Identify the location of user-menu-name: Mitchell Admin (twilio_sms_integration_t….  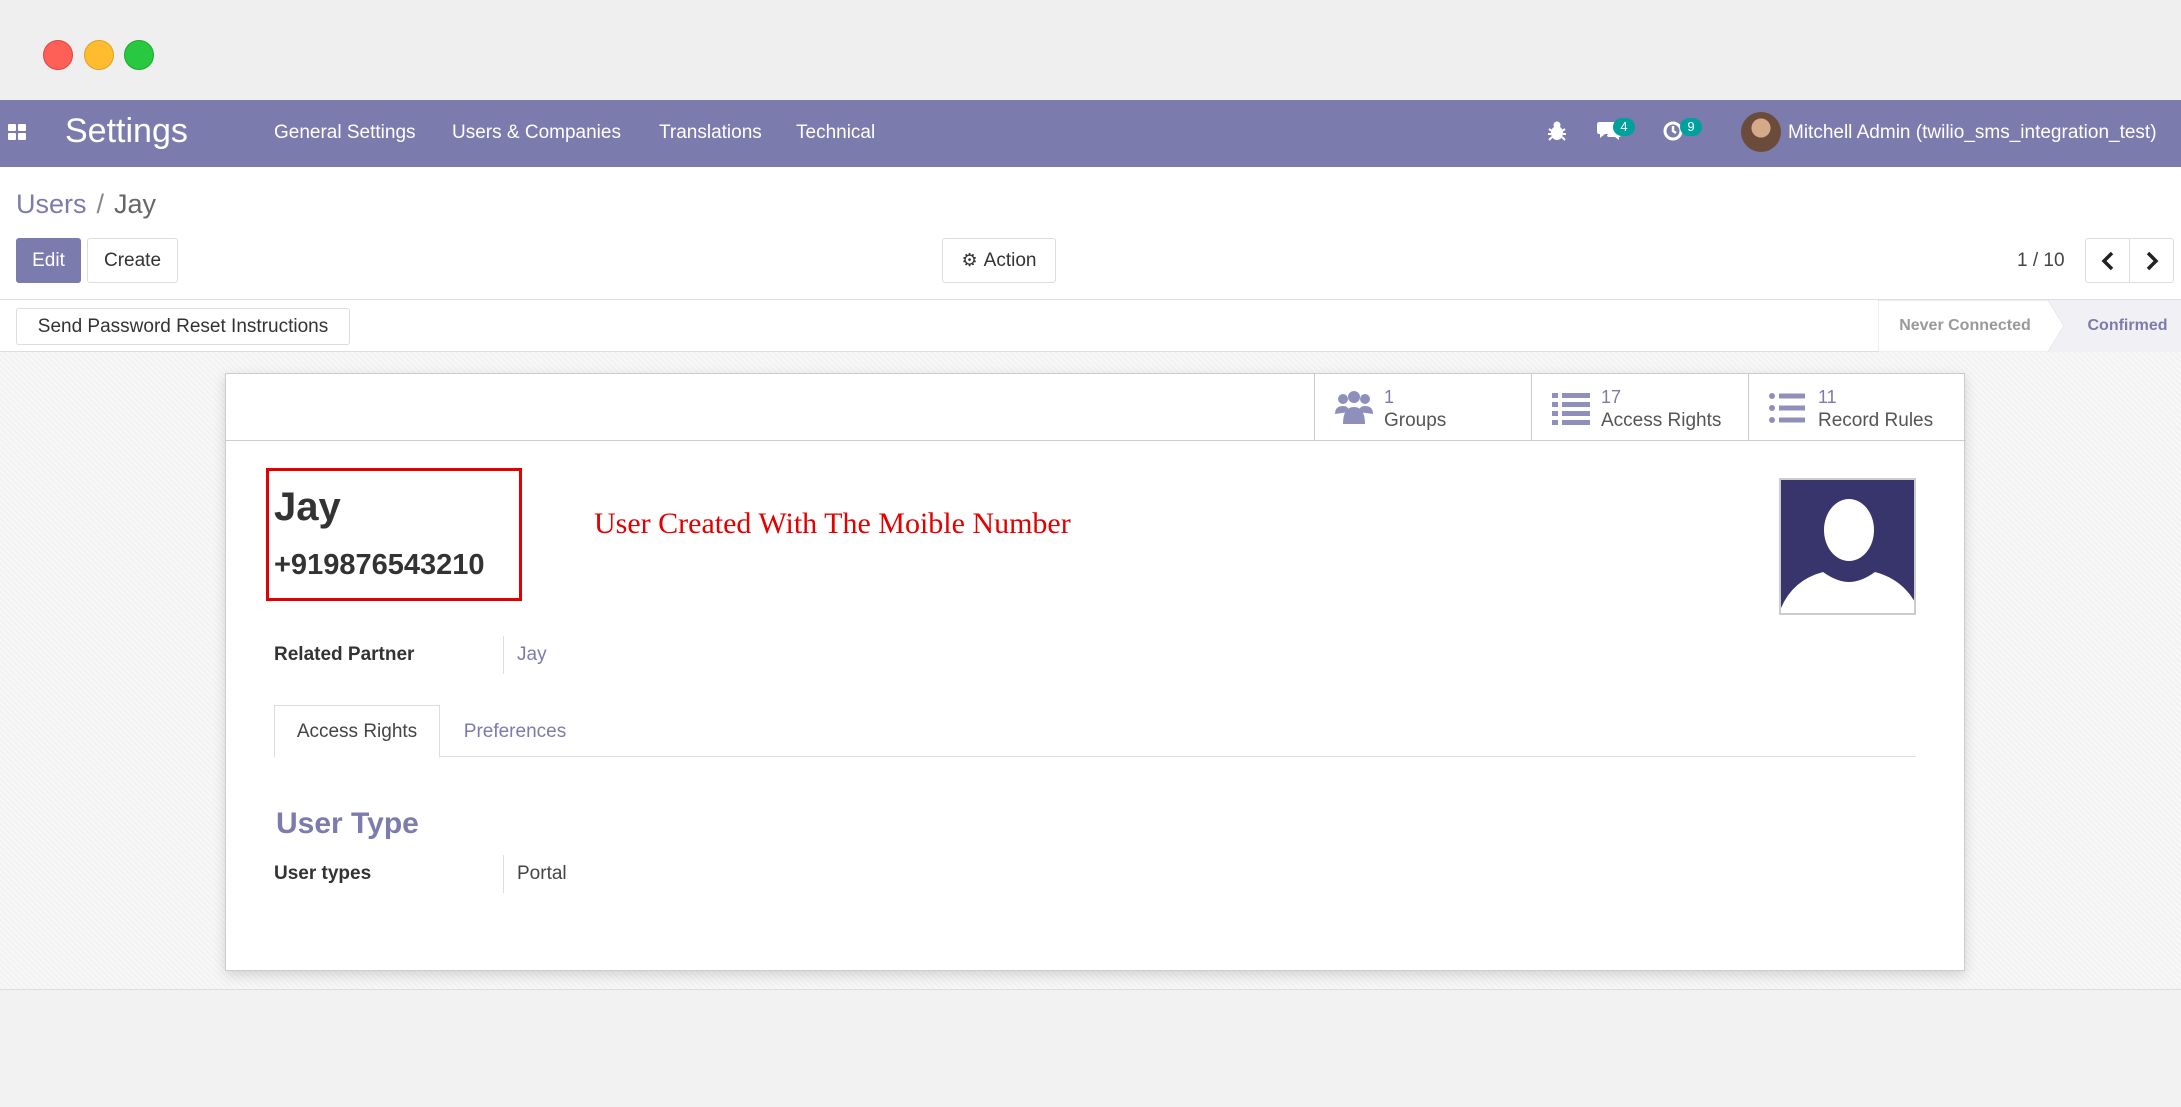
(1972, 133).